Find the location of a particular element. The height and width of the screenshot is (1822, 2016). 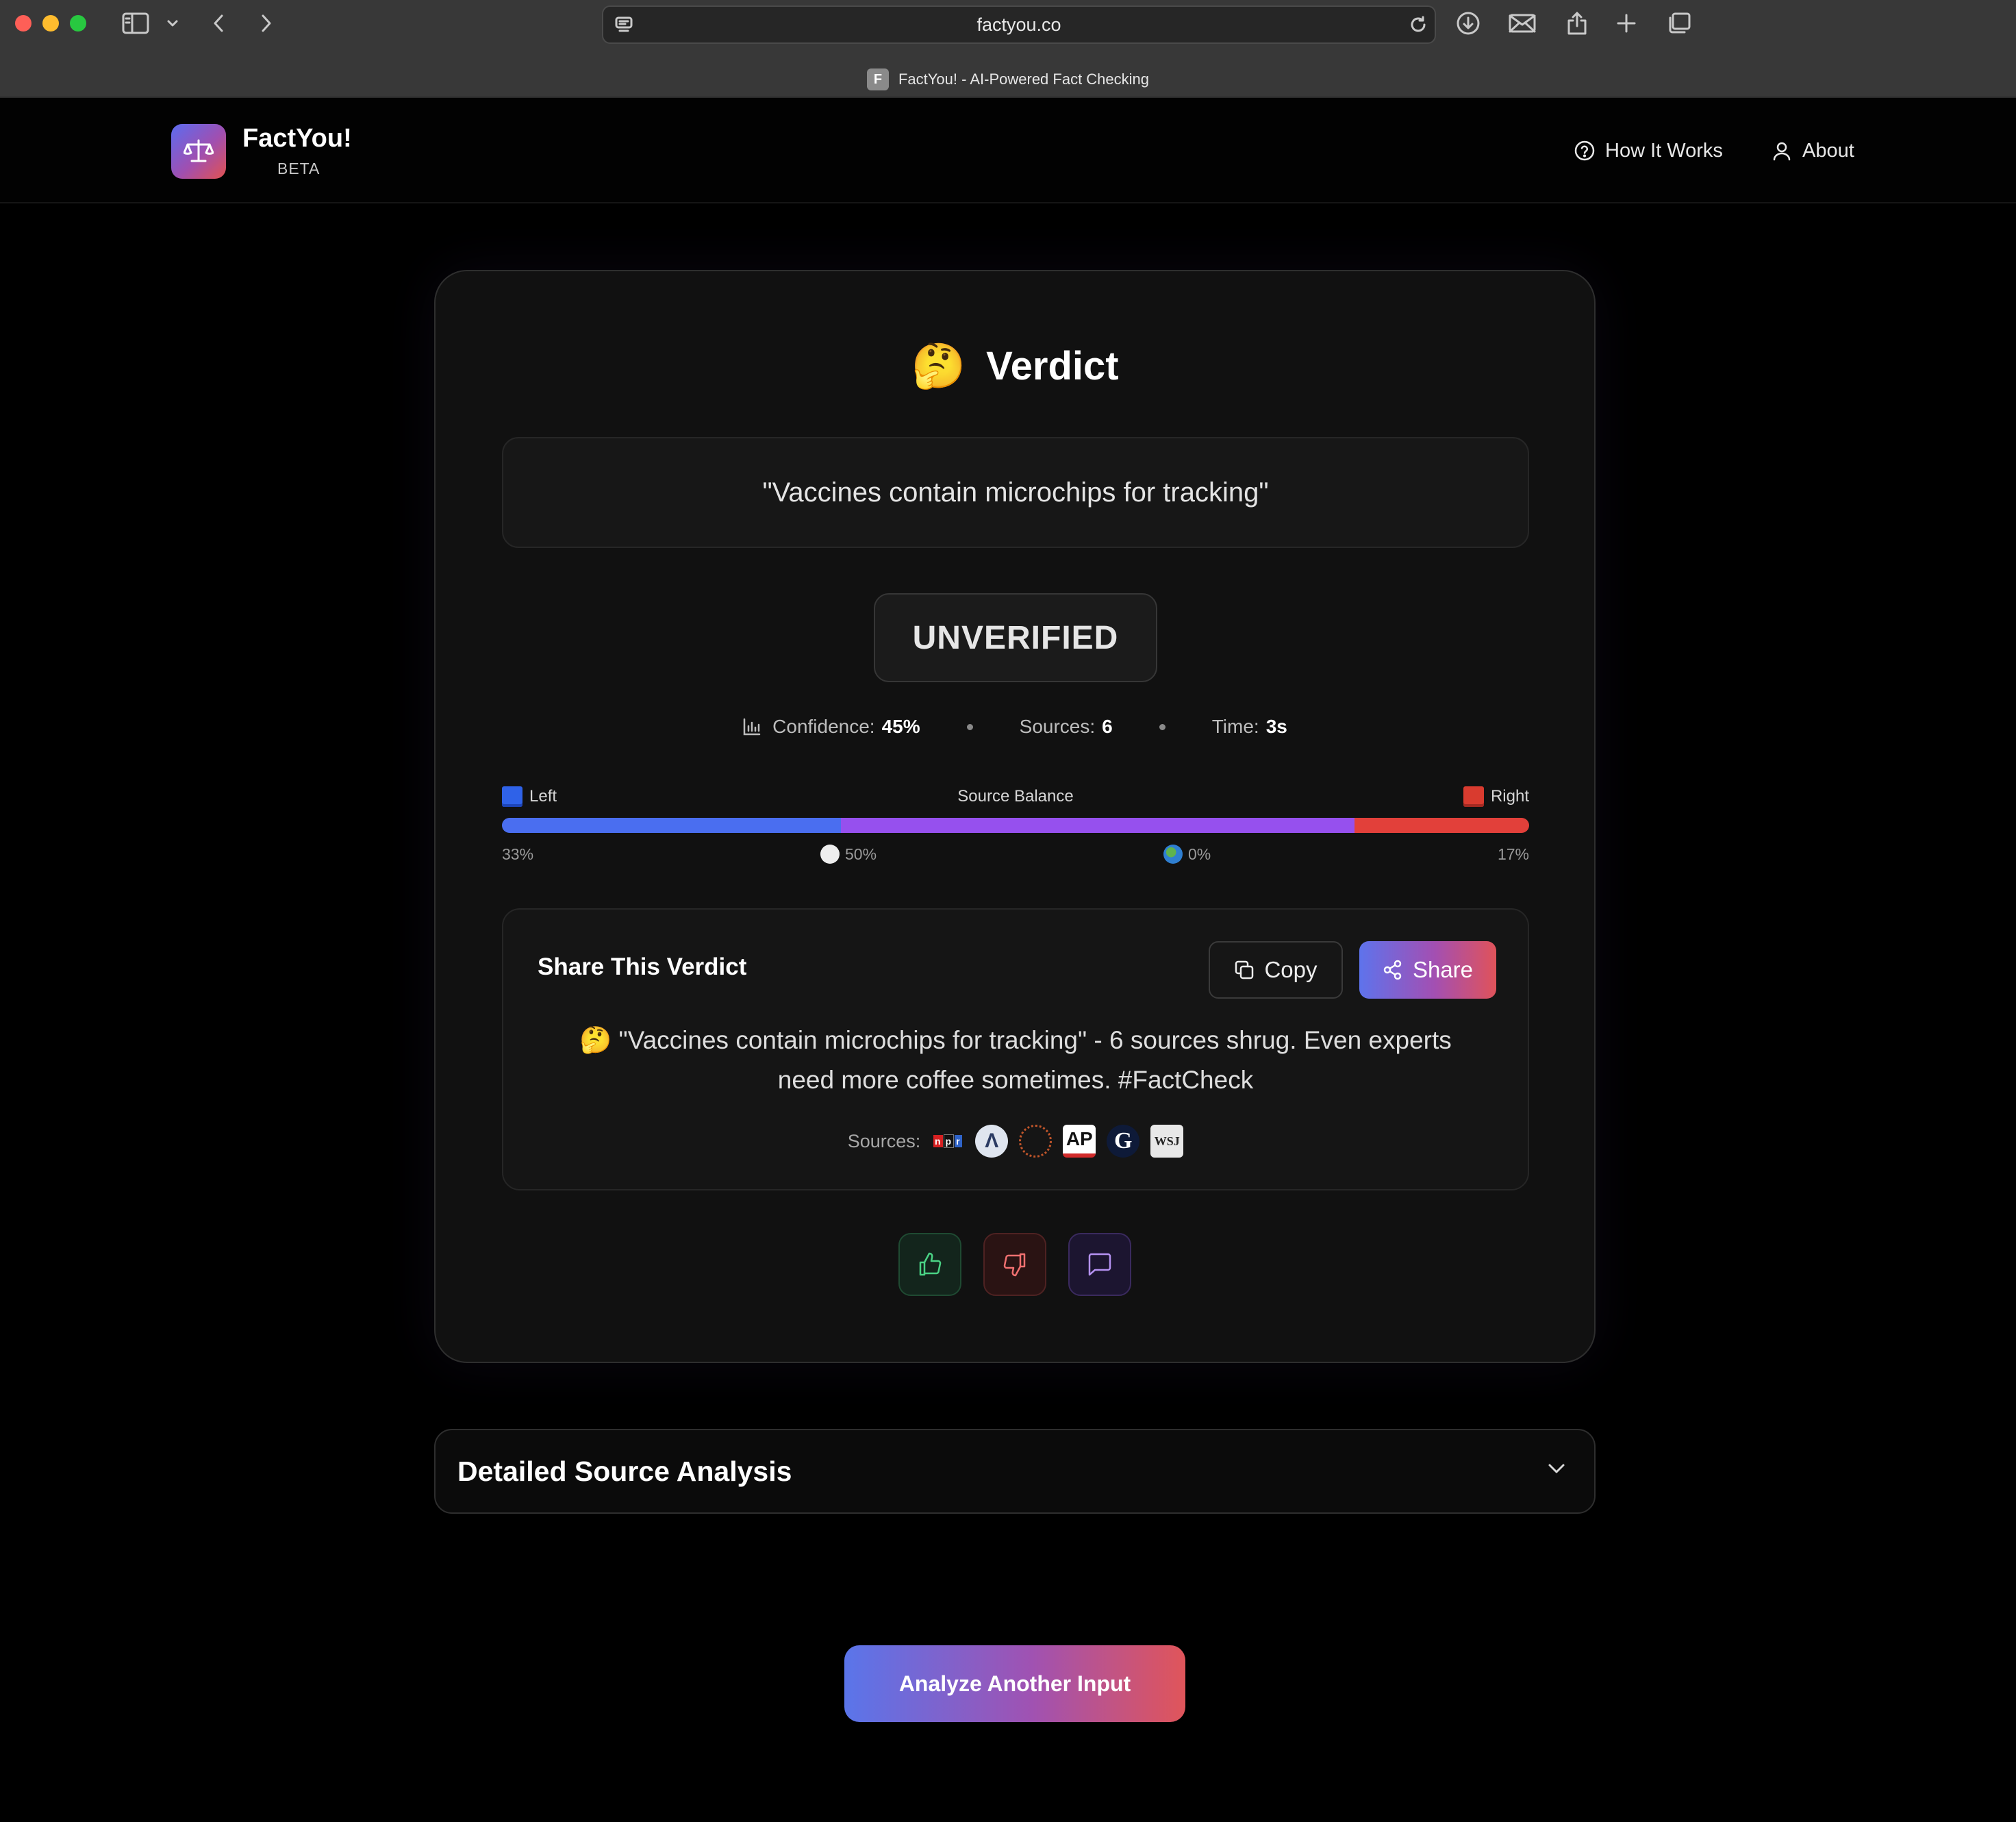

verdict-heading: 🤔 Verdict is located at coordinates (1015, 365).